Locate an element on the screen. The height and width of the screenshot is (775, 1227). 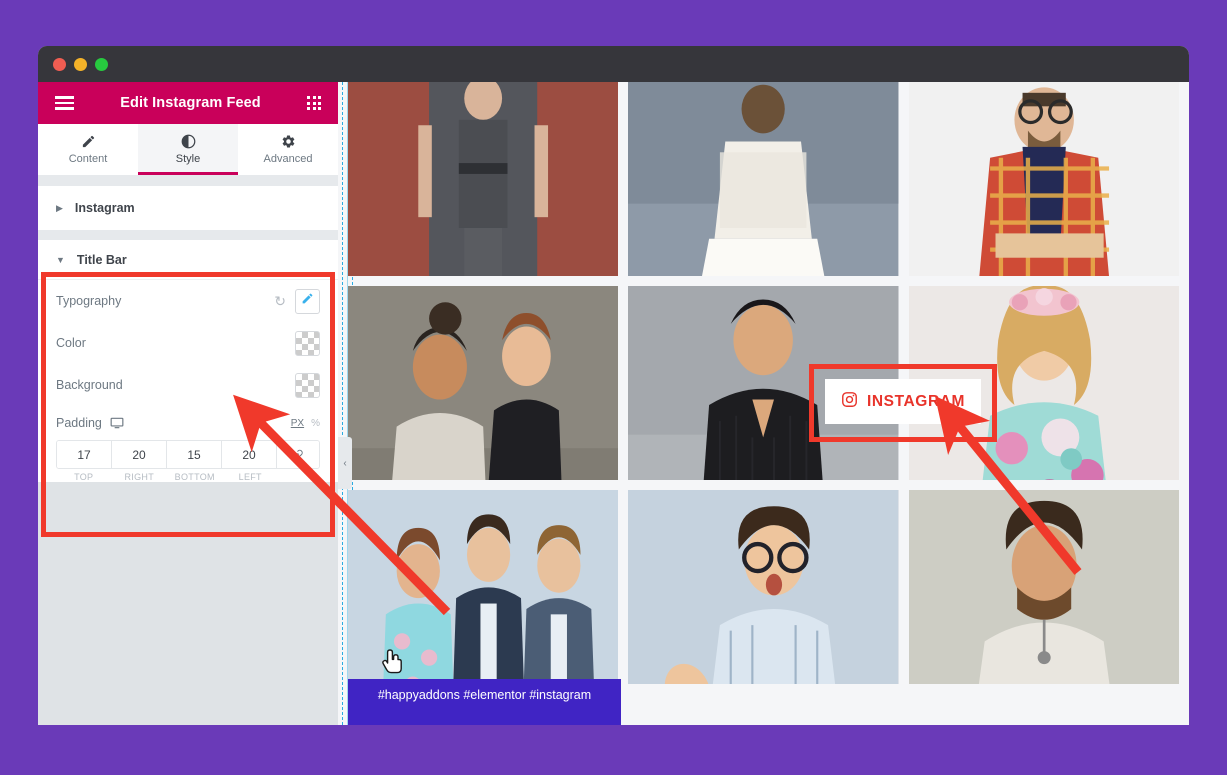
section-instagram: ▶ Instagram is located at coordinates (188, 208).